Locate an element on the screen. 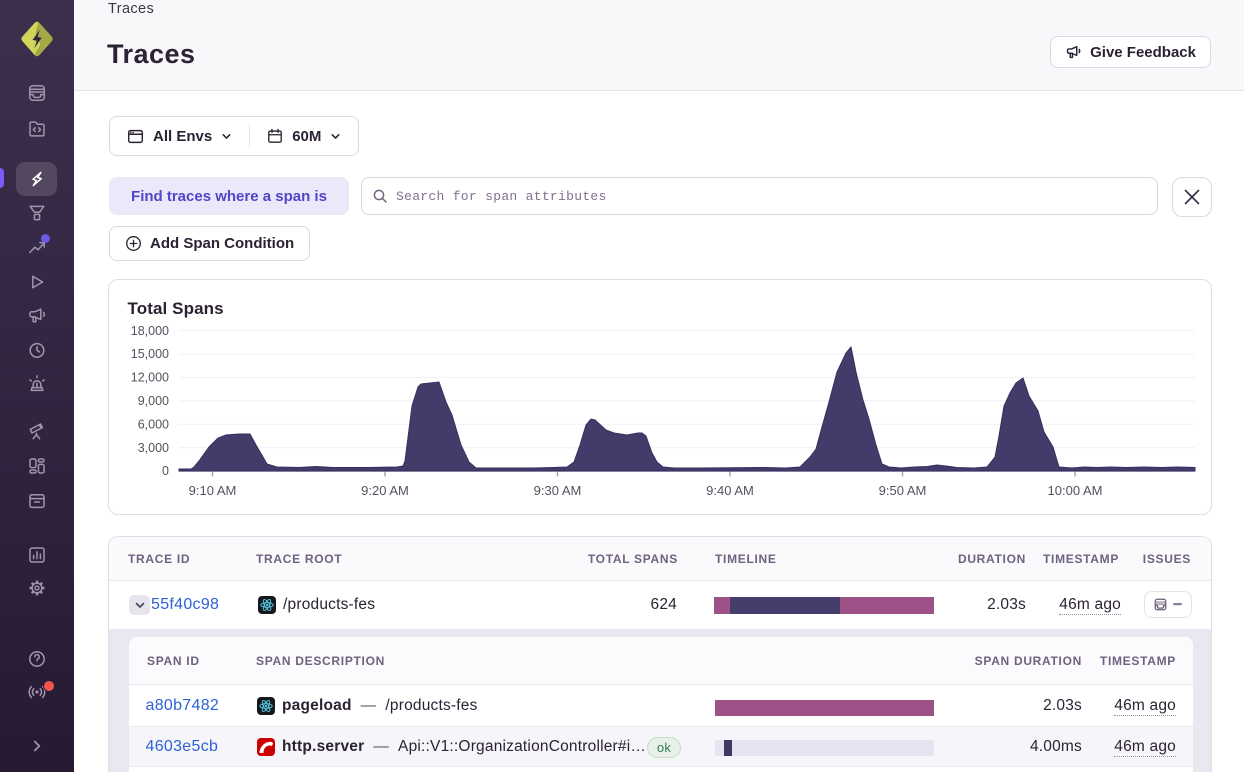 This screenshot has height=772, width=1244. svg-text: 15,000 is located at coordinates (150, 354).